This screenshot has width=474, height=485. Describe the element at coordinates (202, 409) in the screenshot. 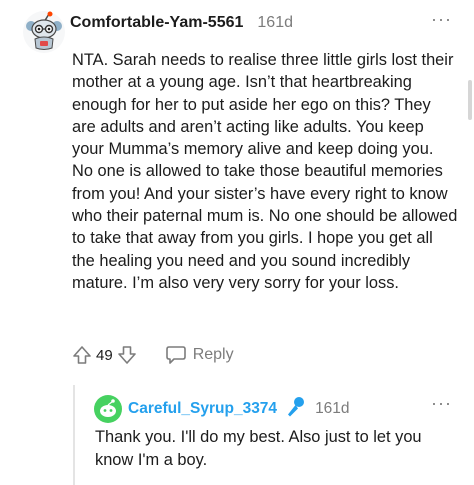

I see `reply-username: Careful_Syrup_3374` at that location.